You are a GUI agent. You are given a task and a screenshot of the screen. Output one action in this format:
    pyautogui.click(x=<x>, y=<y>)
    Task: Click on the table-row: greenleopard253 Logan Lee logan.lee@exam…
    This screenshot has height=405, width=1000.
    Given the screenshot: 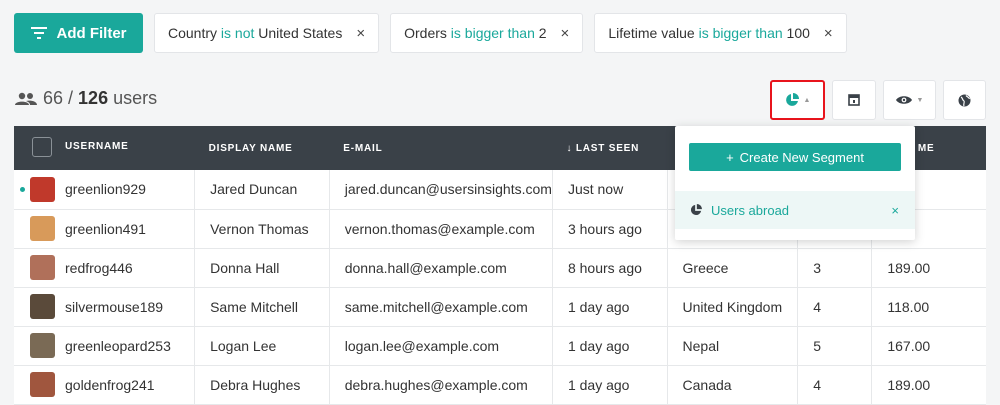 What is the action you would take?
    pyautogui.click(x=500, y=346)
    